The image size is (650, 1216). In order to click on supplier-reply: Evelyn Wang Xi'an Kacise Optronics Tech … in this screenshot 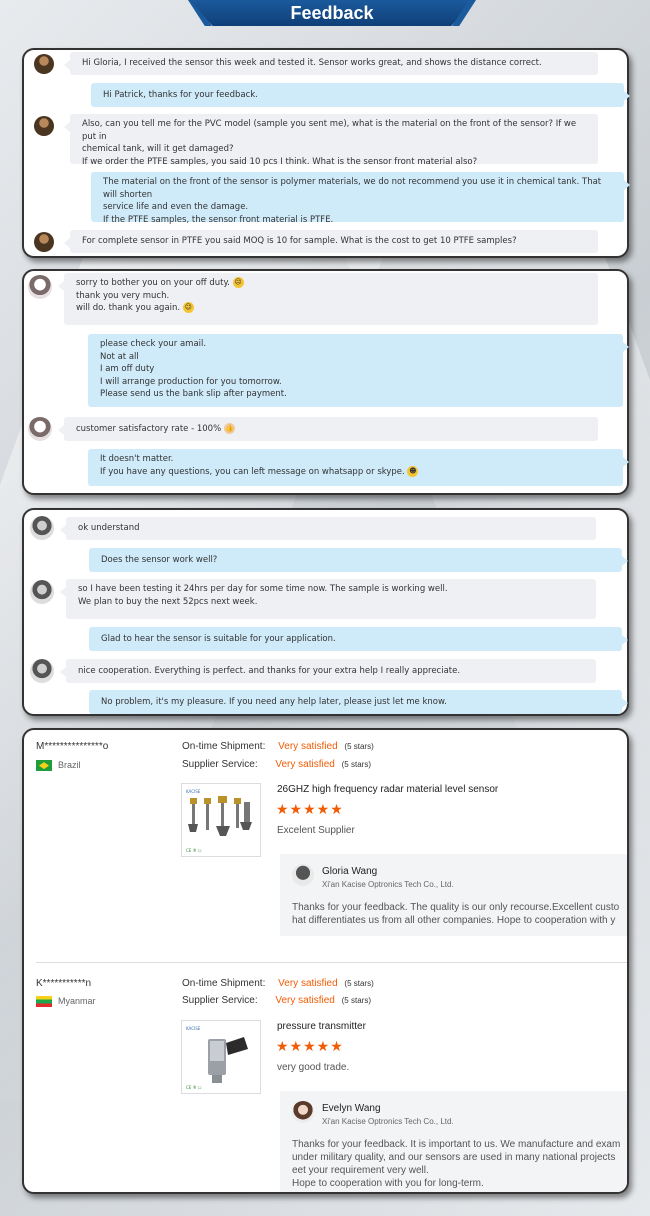, I will do `click(453, 1141)`.